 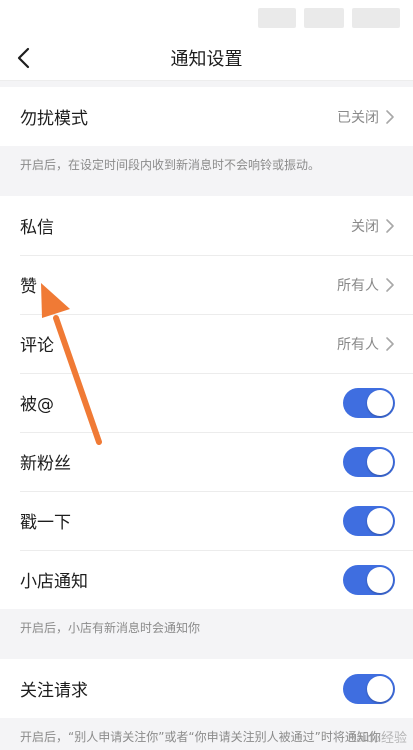 What do you see at coordinates (37, 346) in the screenshot?
I see `row-label: 评论` at bounding box center [37, 346].